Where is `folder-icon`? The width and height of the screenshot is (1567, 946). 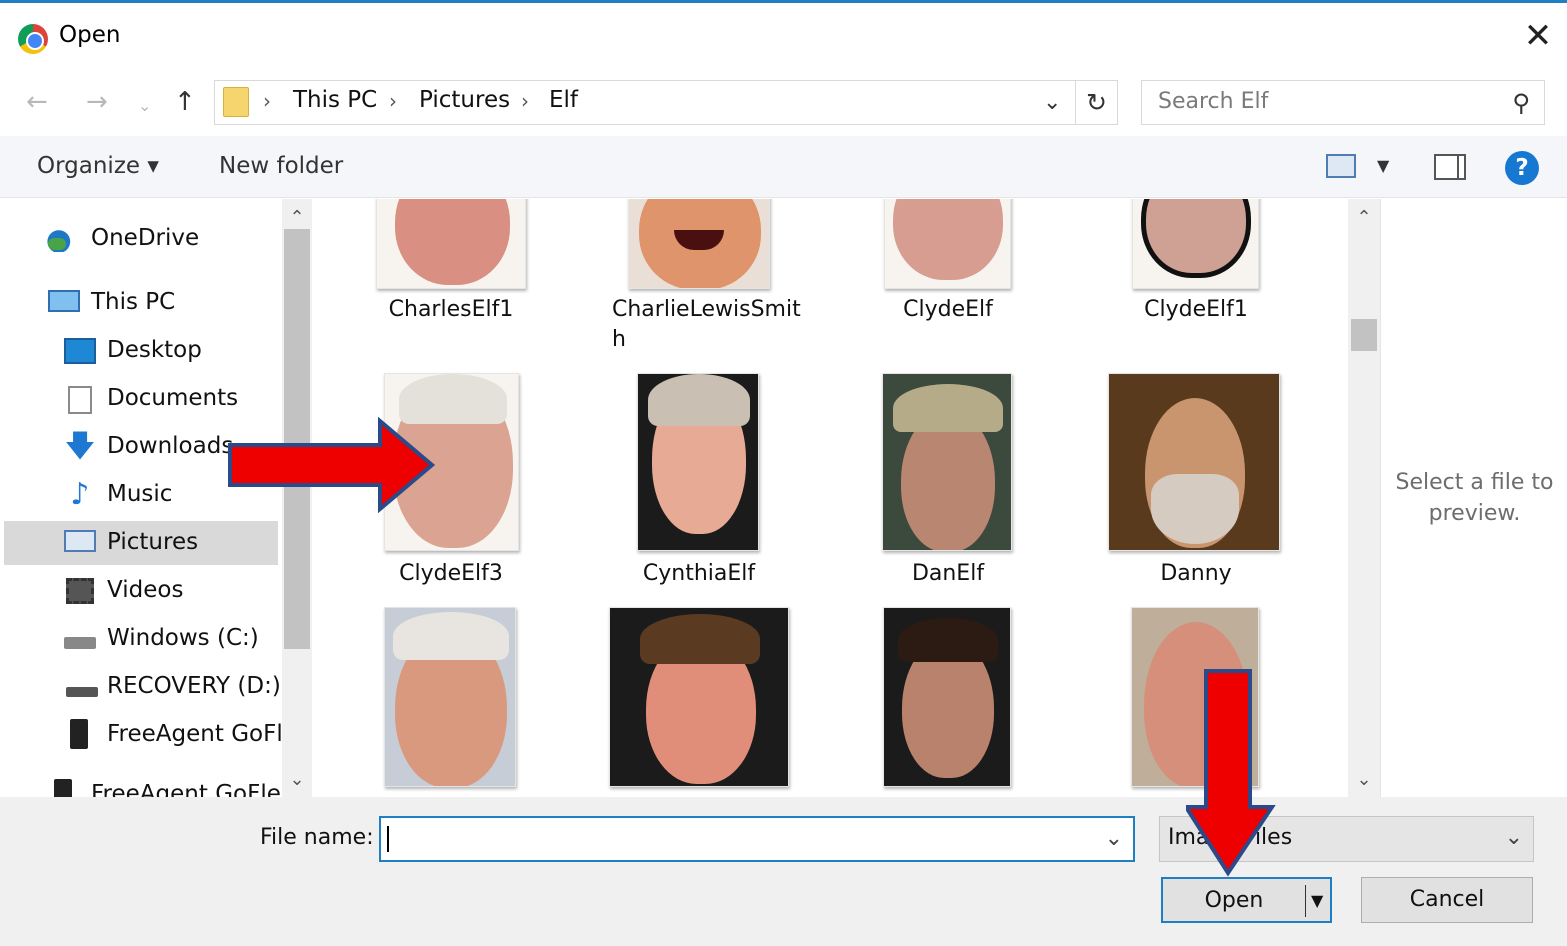
folder-icon is located at coordinates (236, 102).